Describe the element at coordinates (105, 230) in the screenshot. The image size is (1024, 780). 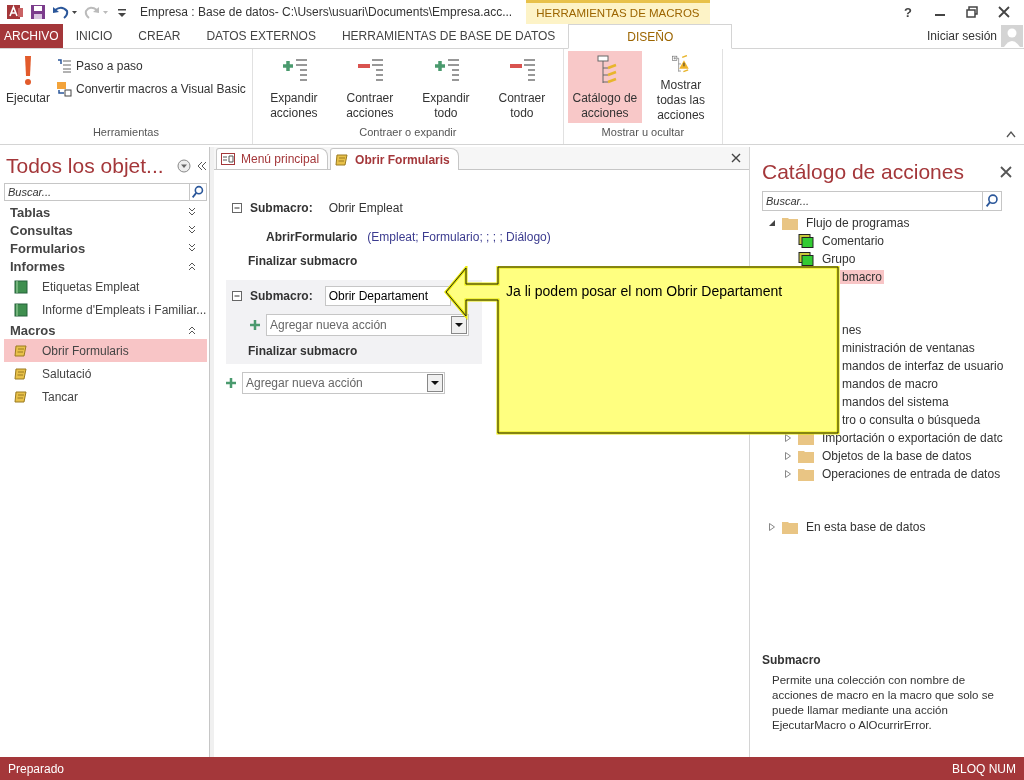
I see `nav-group-header: Consultas` at that location.